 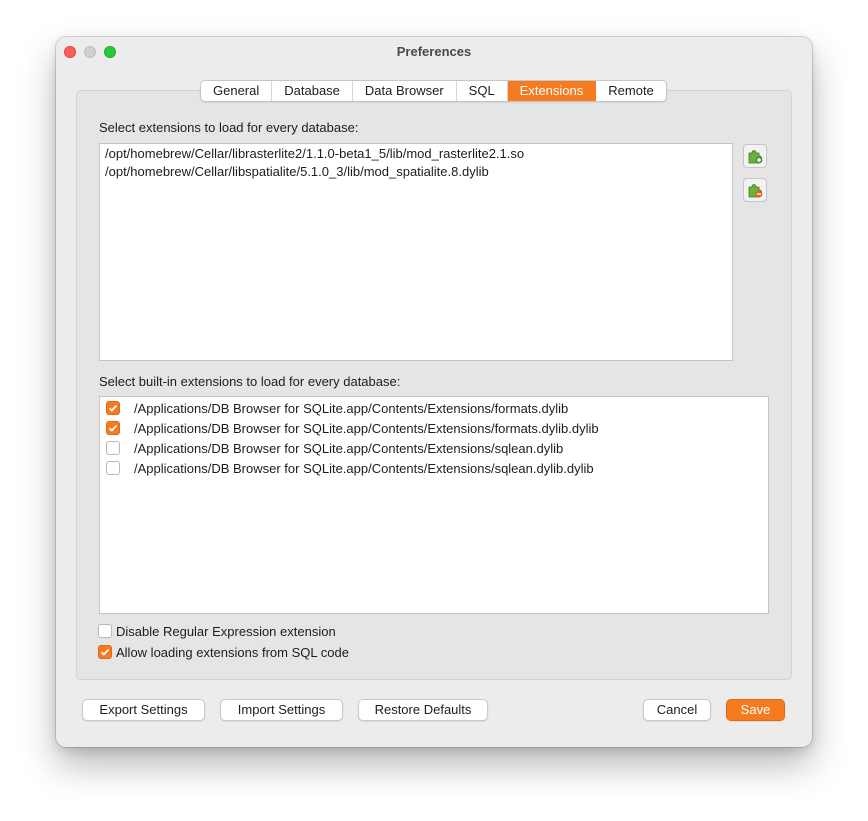 I want to click on add-extension-button, so click(x=755, y=156).